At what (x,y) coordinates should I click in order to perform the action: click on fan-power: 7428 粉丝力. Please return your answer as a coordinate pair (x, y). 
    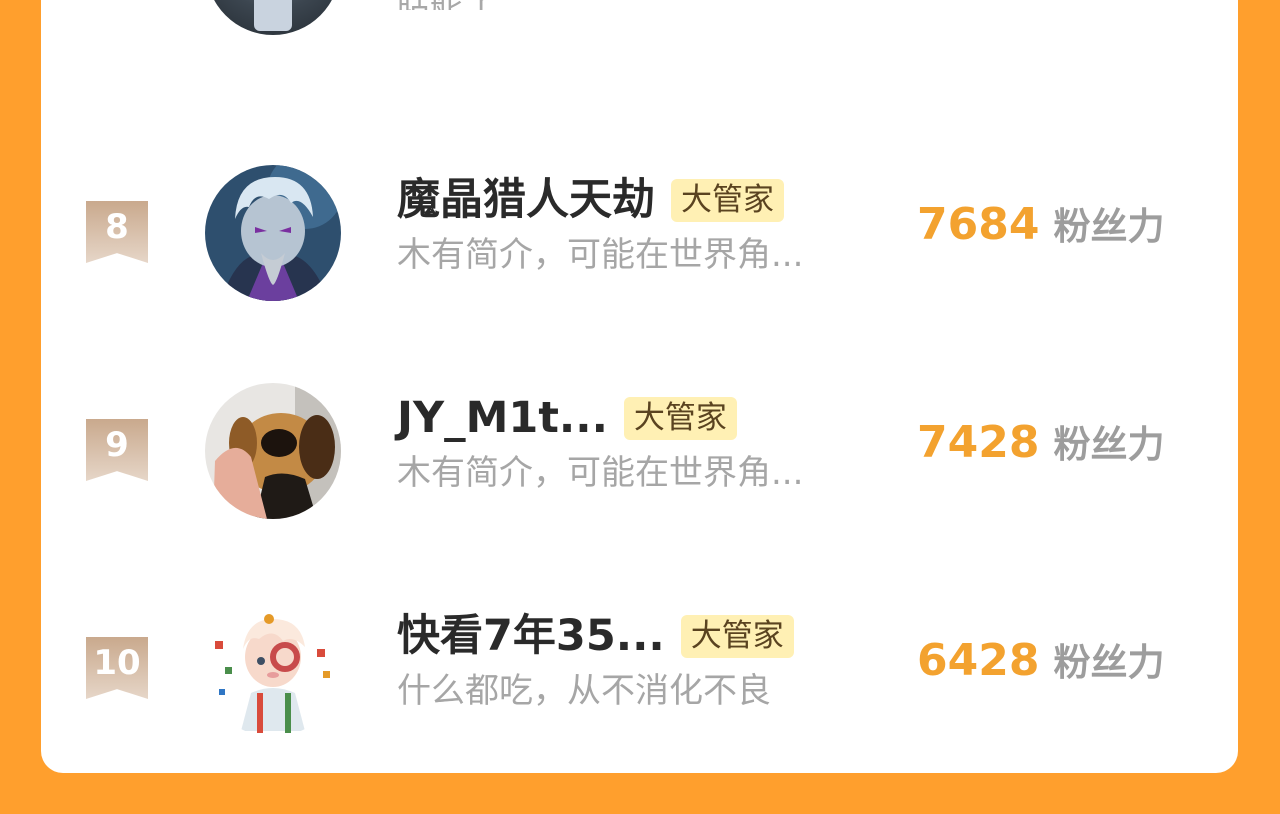
    Looking at the image, I should click on (1040, 443).